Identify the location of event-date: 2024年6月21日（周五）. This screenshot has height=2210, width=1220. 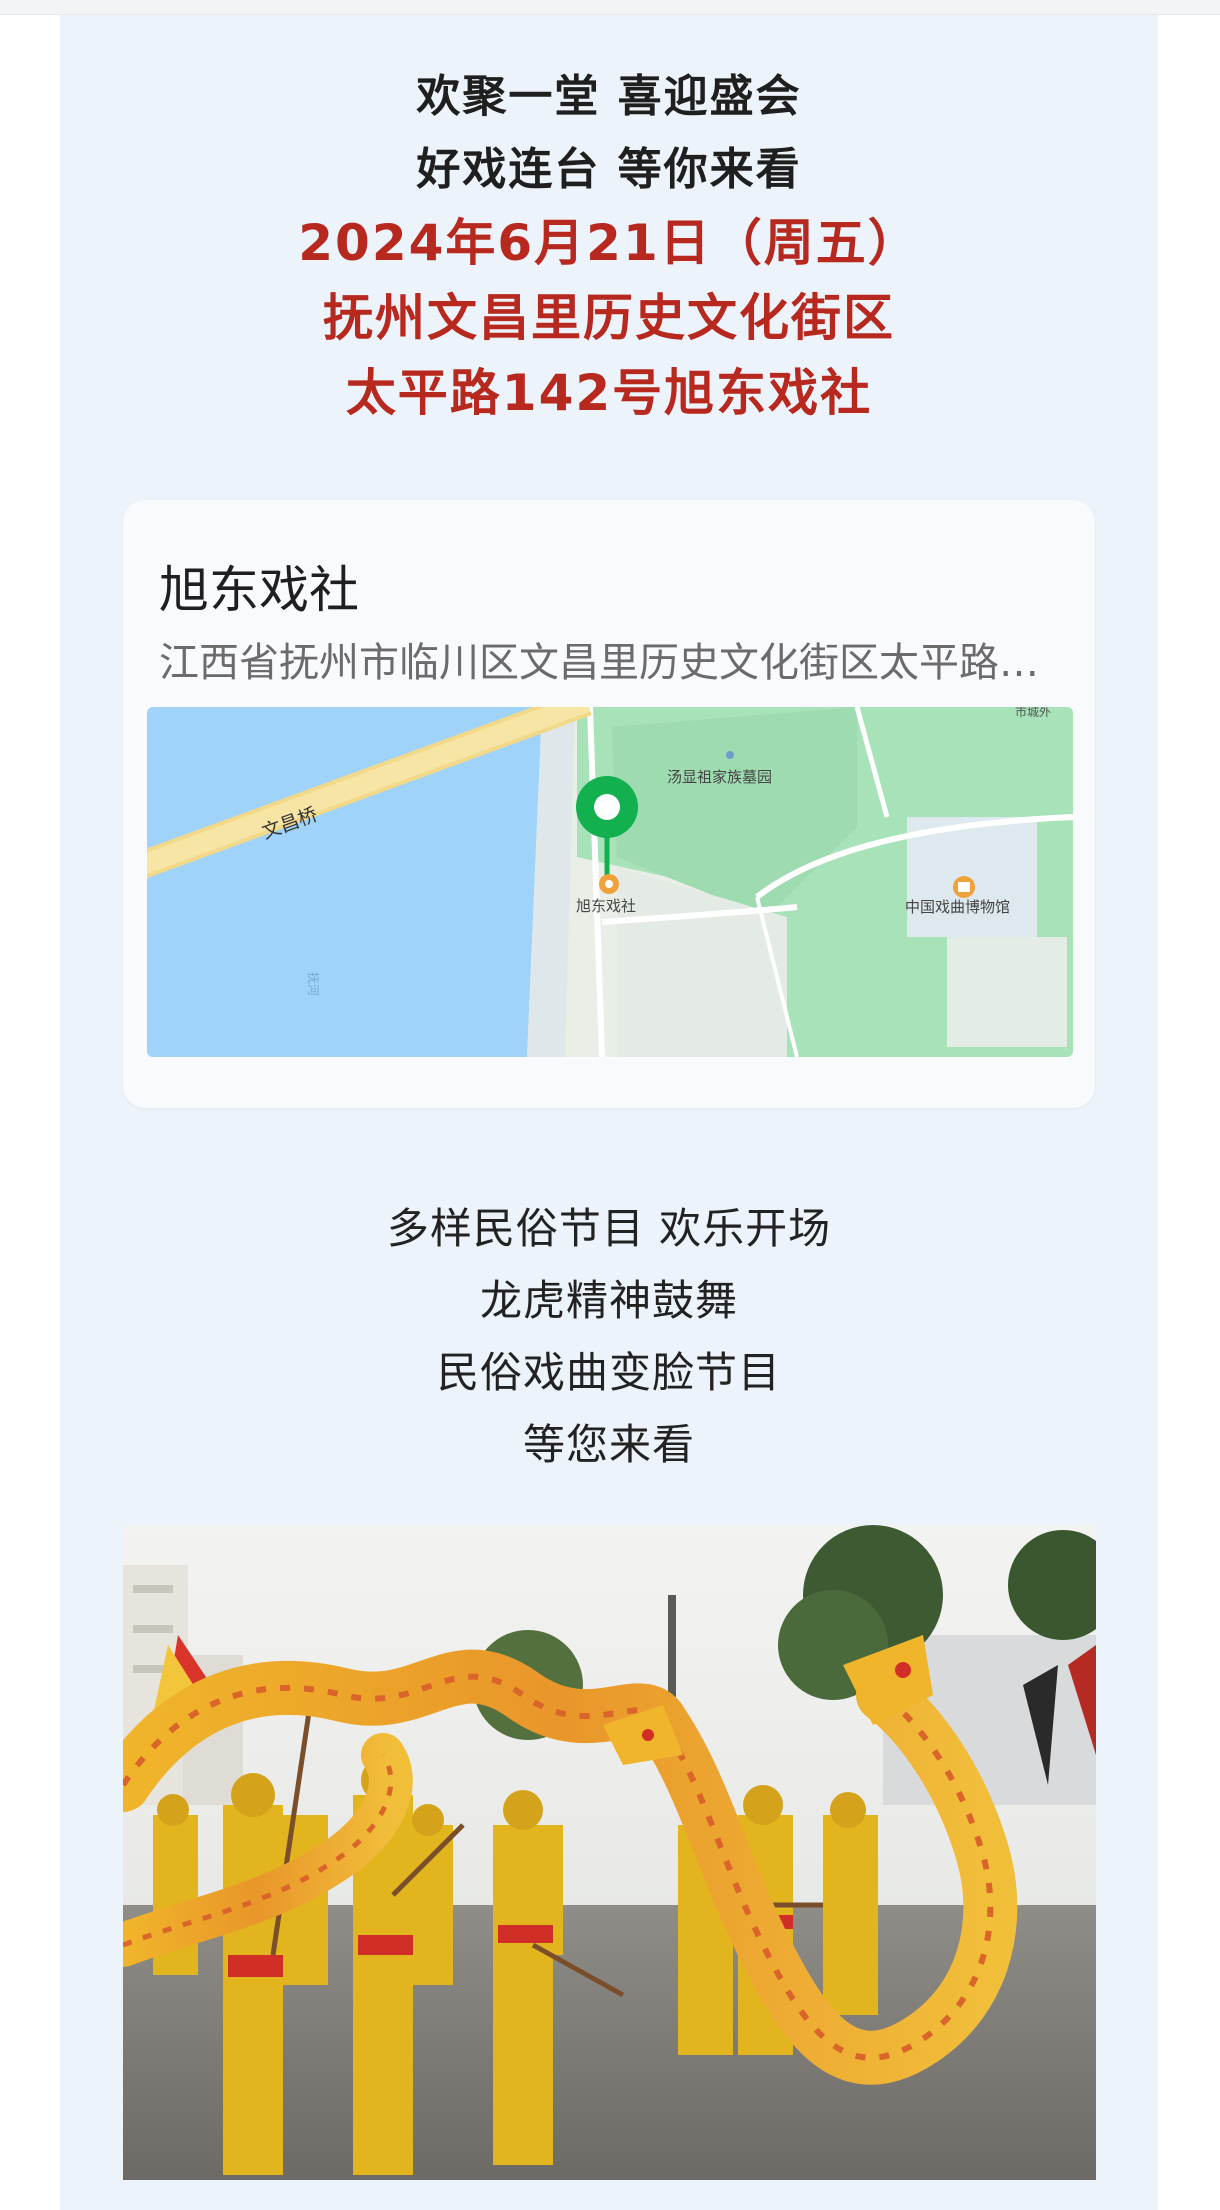
(609, 243).